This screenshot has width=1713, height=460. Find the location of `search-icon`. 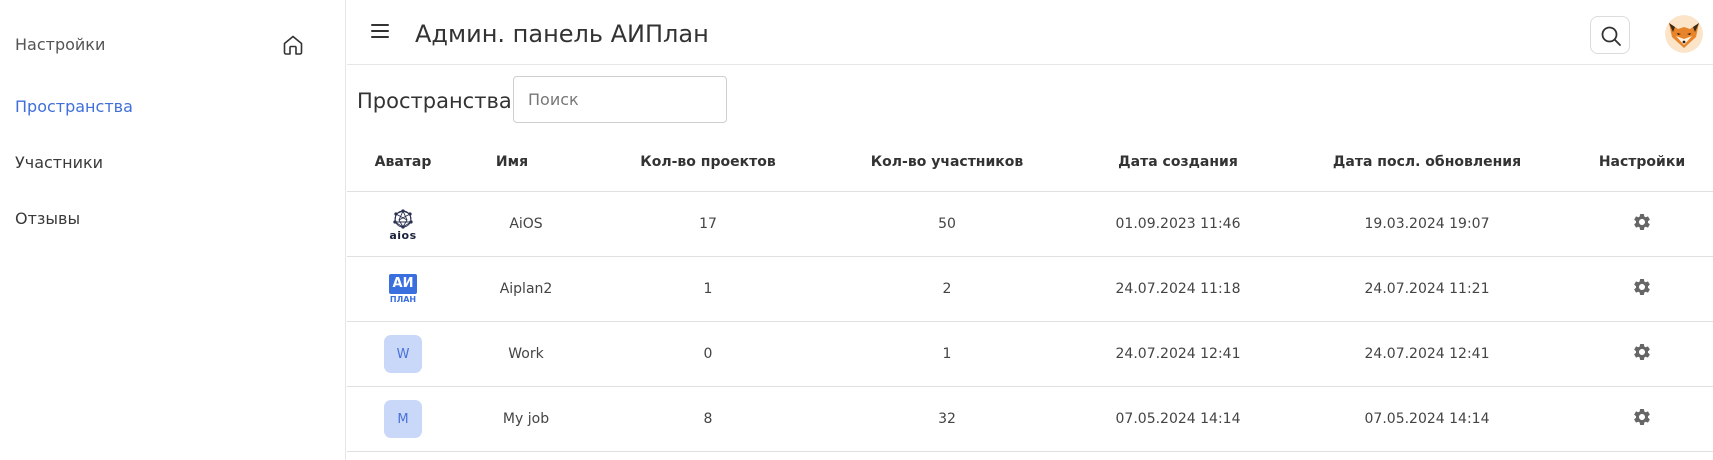

search-icon is located at coordinates (1611, 36).